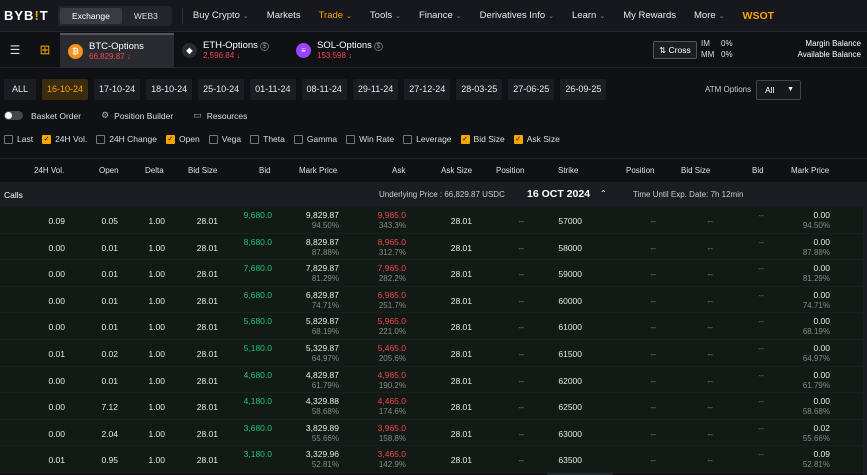  What do you see at coordinates (18, 139) in the screenshot?
I see `toggle-last: Last` at bounding box center [18, 139].